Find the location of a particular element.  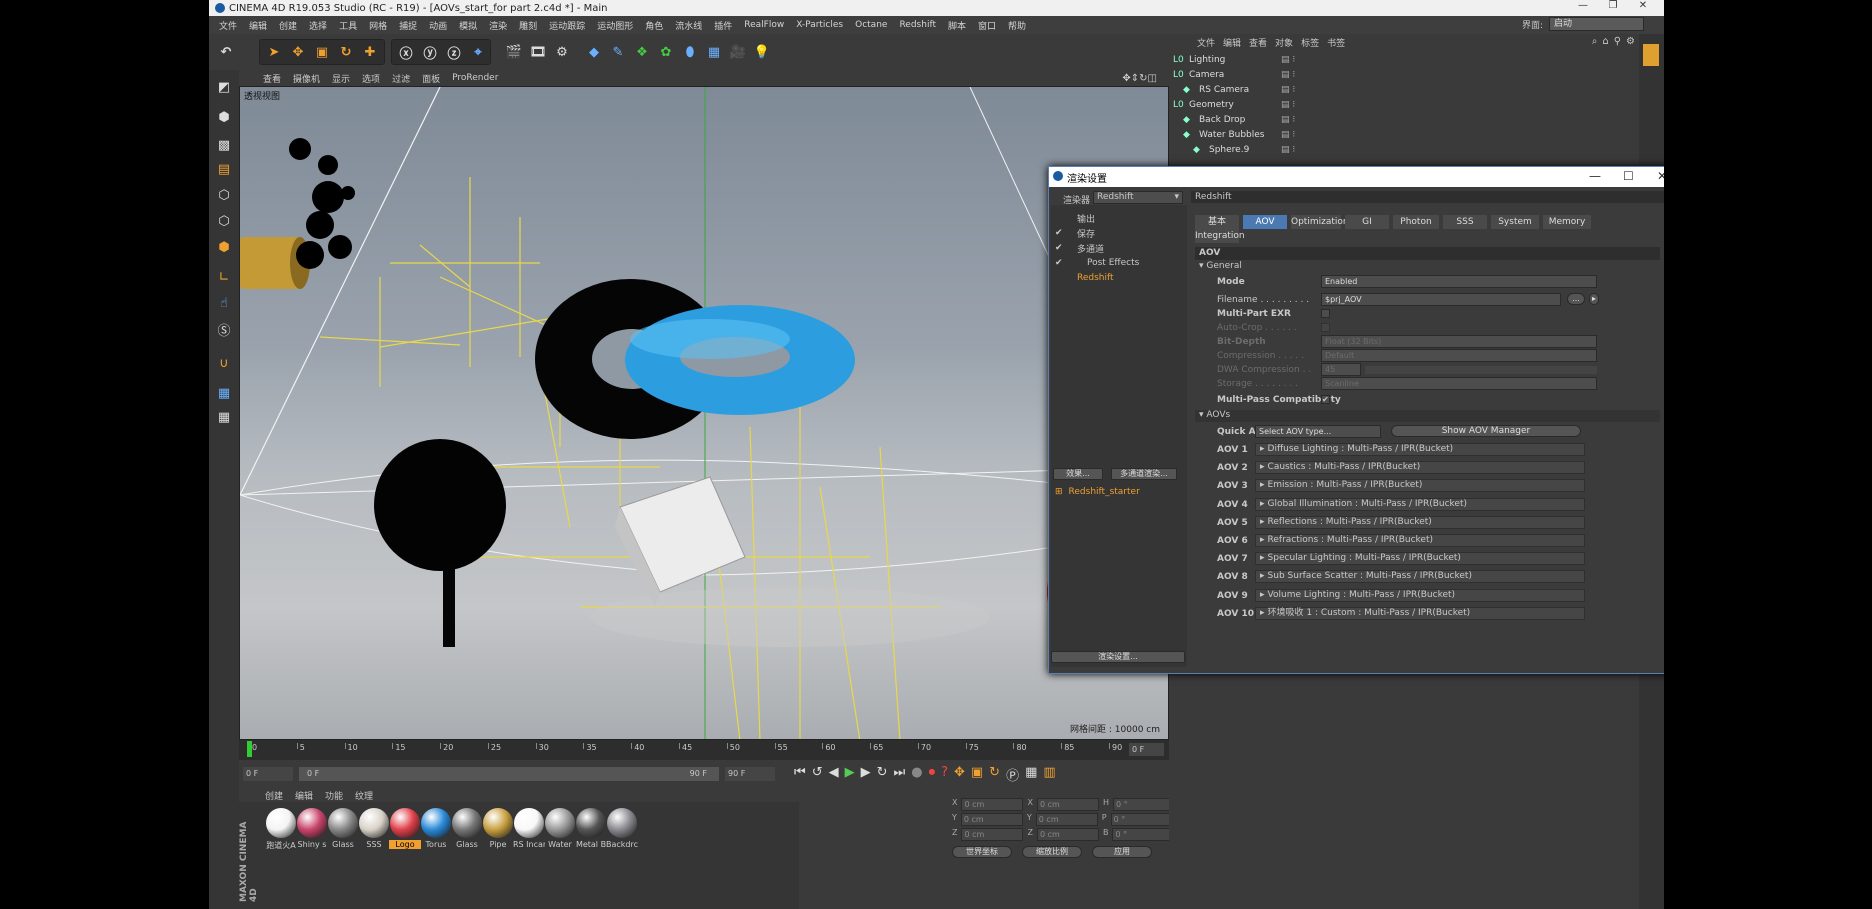

edges-mode-icon: ⬡ is located at coordinates (224, 221).